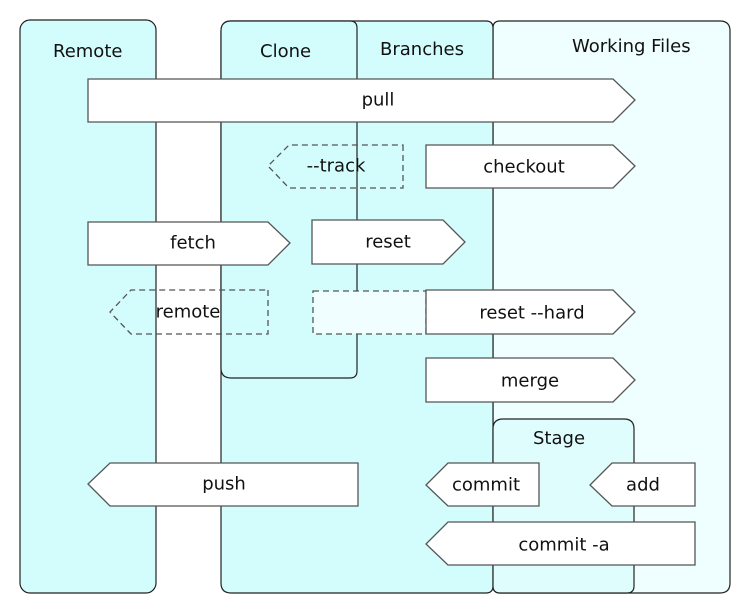 The height and width of the screenshot is (613, 750). Describe the element at coordinates (422, 49) in the screenshot. I see `lane-title-branches: Branches` at that location.